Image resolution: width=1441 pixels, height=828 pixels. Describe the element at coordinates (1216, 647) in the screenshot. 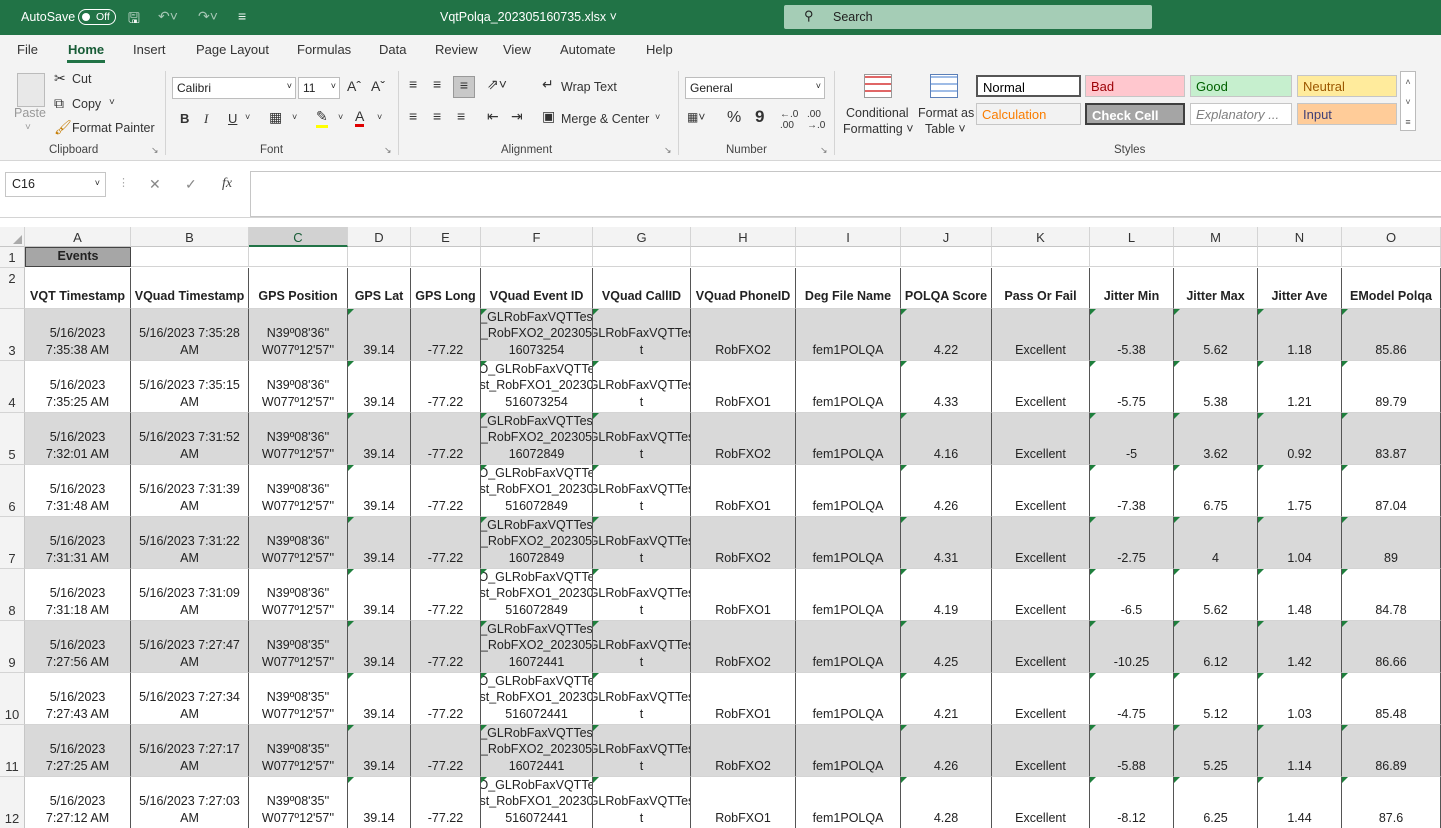

I see `data-cell: 6.12` at that location.